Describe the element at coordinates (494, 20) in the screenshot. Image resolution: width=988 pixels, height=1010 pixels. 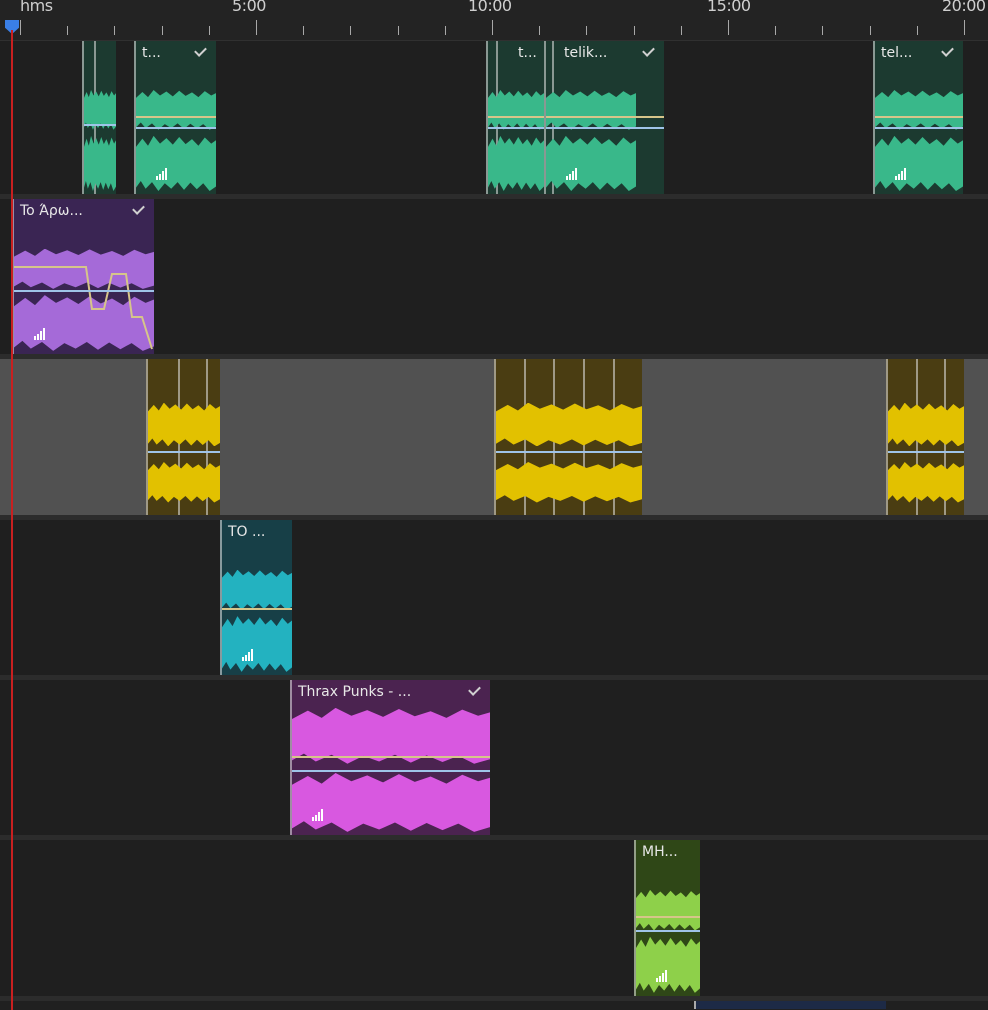
I see `timeline-ruler: hms 5:00 10:00 15:00 20:00` at that location.